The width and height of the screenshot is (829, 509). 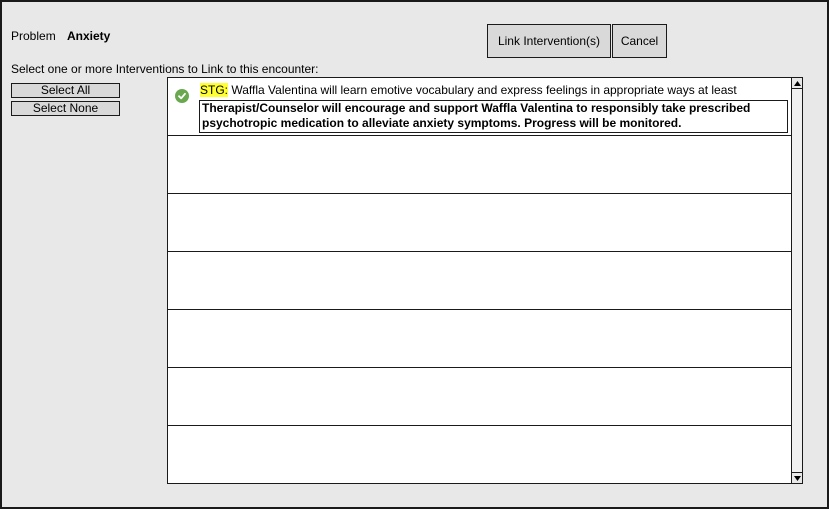 I want to click on vertical-scrollbar, so click(x=796, y=280).